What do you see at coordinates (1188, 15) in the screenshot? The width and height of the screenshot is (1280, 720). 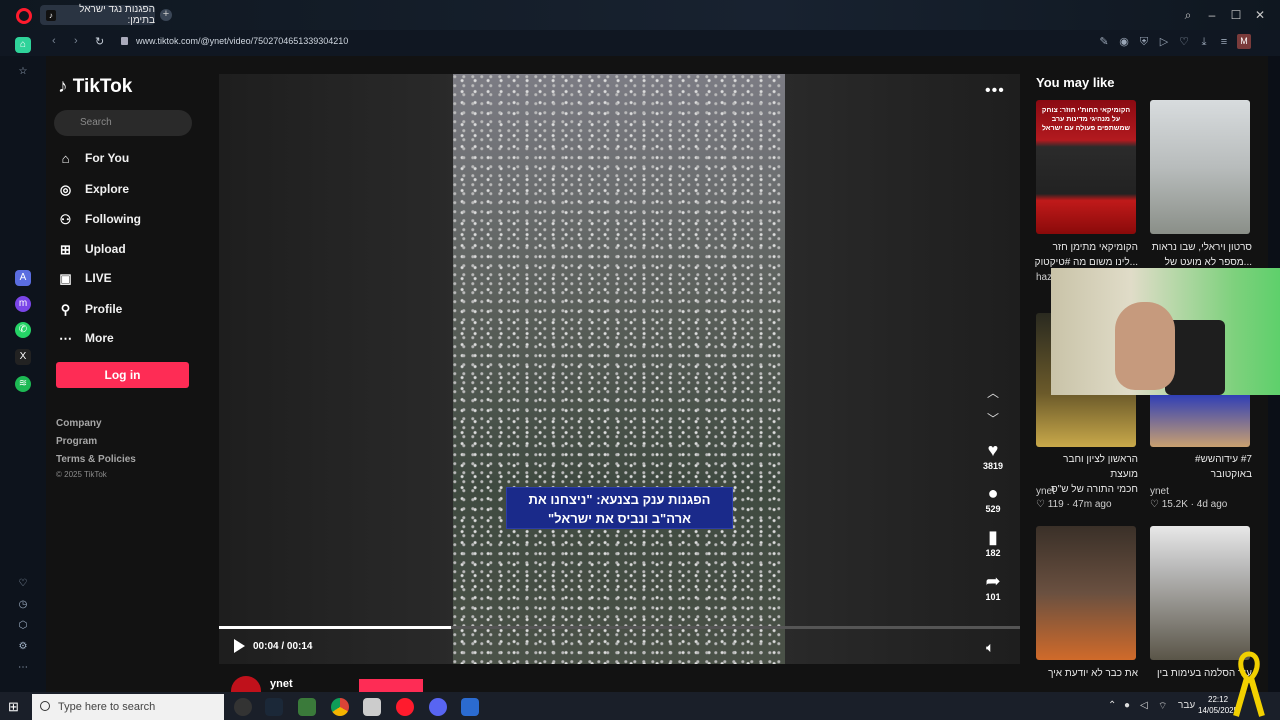 I see `browser-search-icon: ⌕` at bounding box center [1188, 15].